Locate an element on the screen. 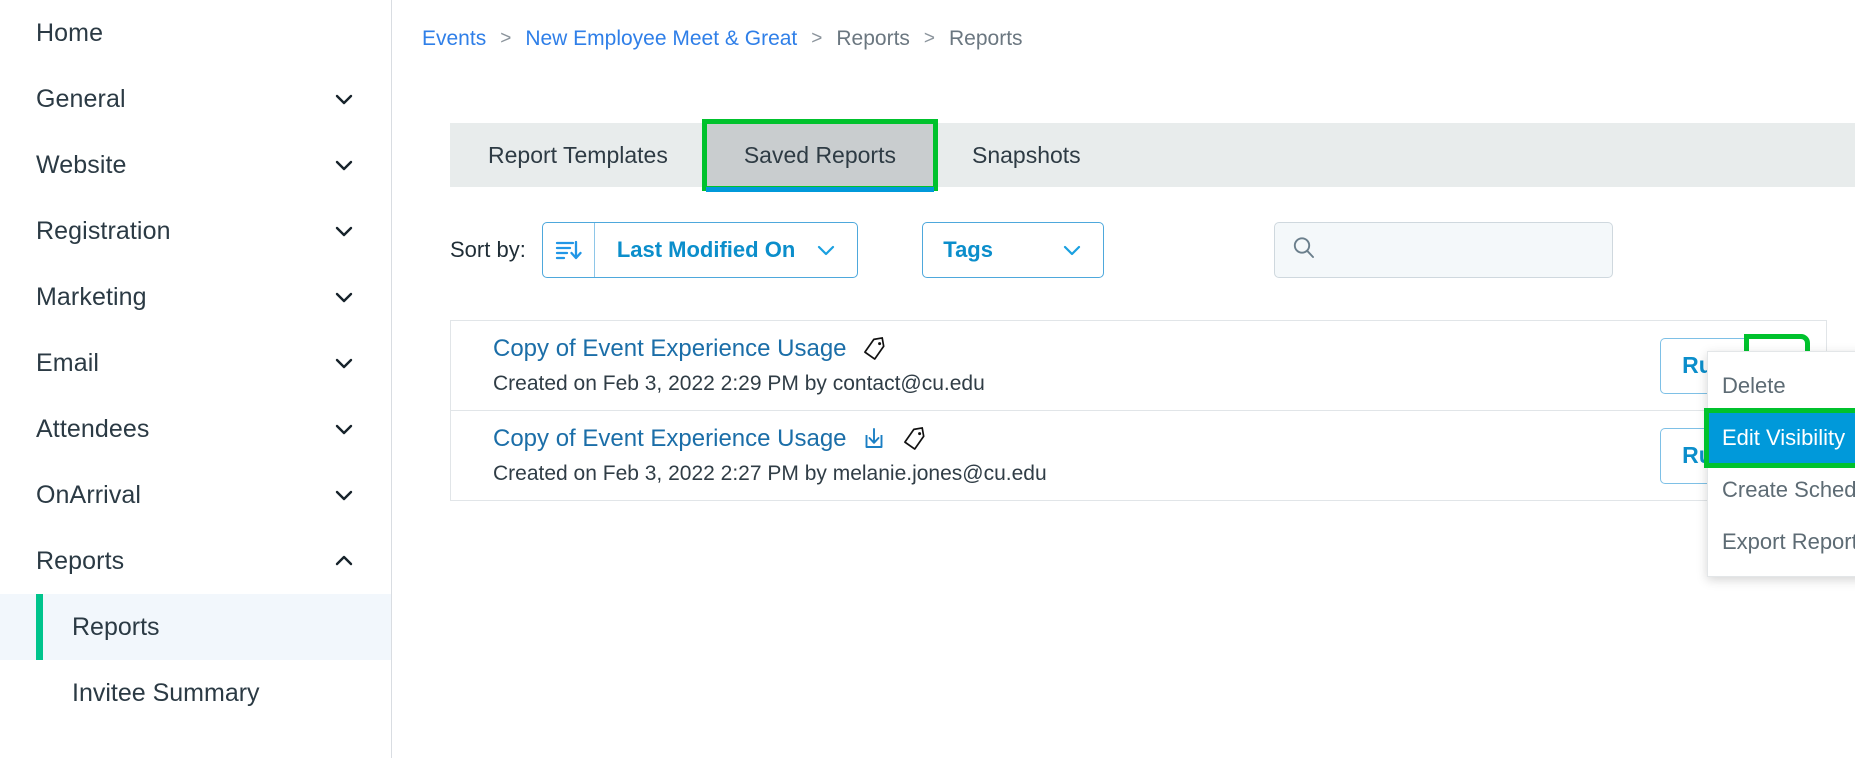 The height and width of the screenshot is (758, 1855). menu-item-edit-visibility: Edit Visibility is located at coordinates (1779, 438).